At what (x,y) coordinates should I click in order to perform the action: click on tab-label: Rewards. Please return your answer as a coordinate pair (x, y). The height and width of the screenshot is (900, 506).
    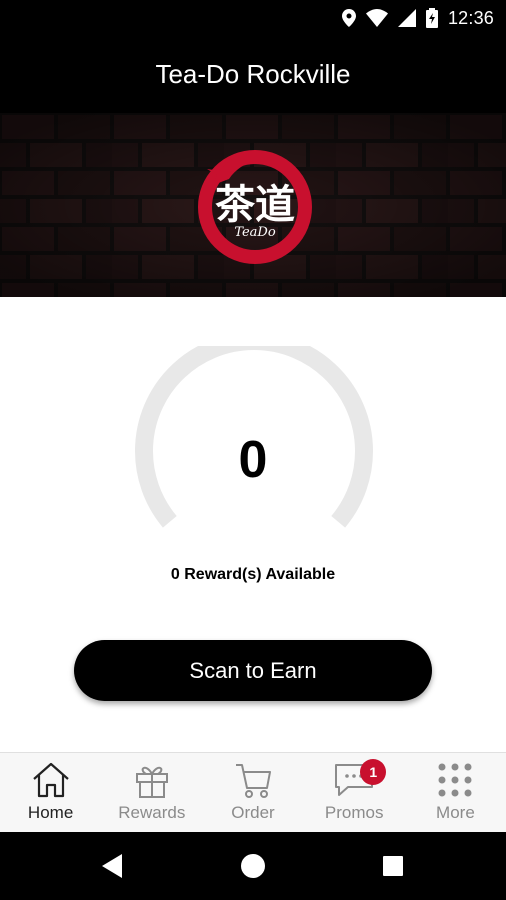
    Looking at the image, I should click on (152, 812).